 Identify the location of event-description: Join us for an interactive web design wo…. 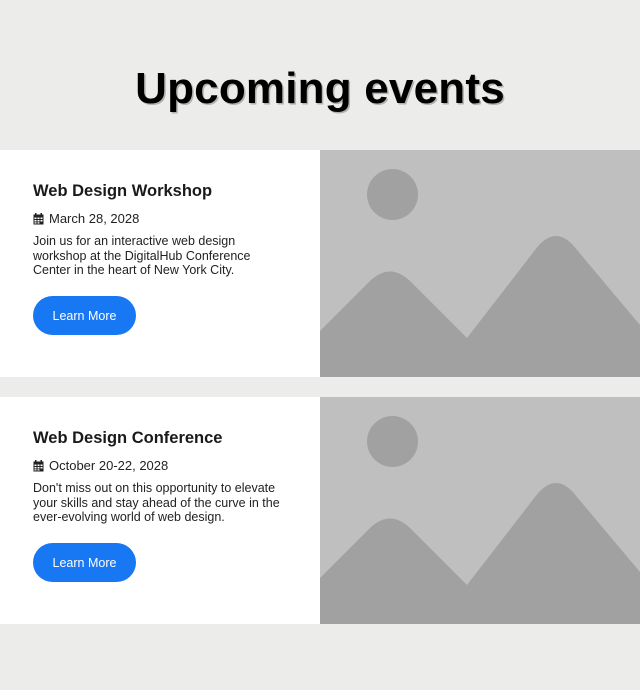
(142, 255).